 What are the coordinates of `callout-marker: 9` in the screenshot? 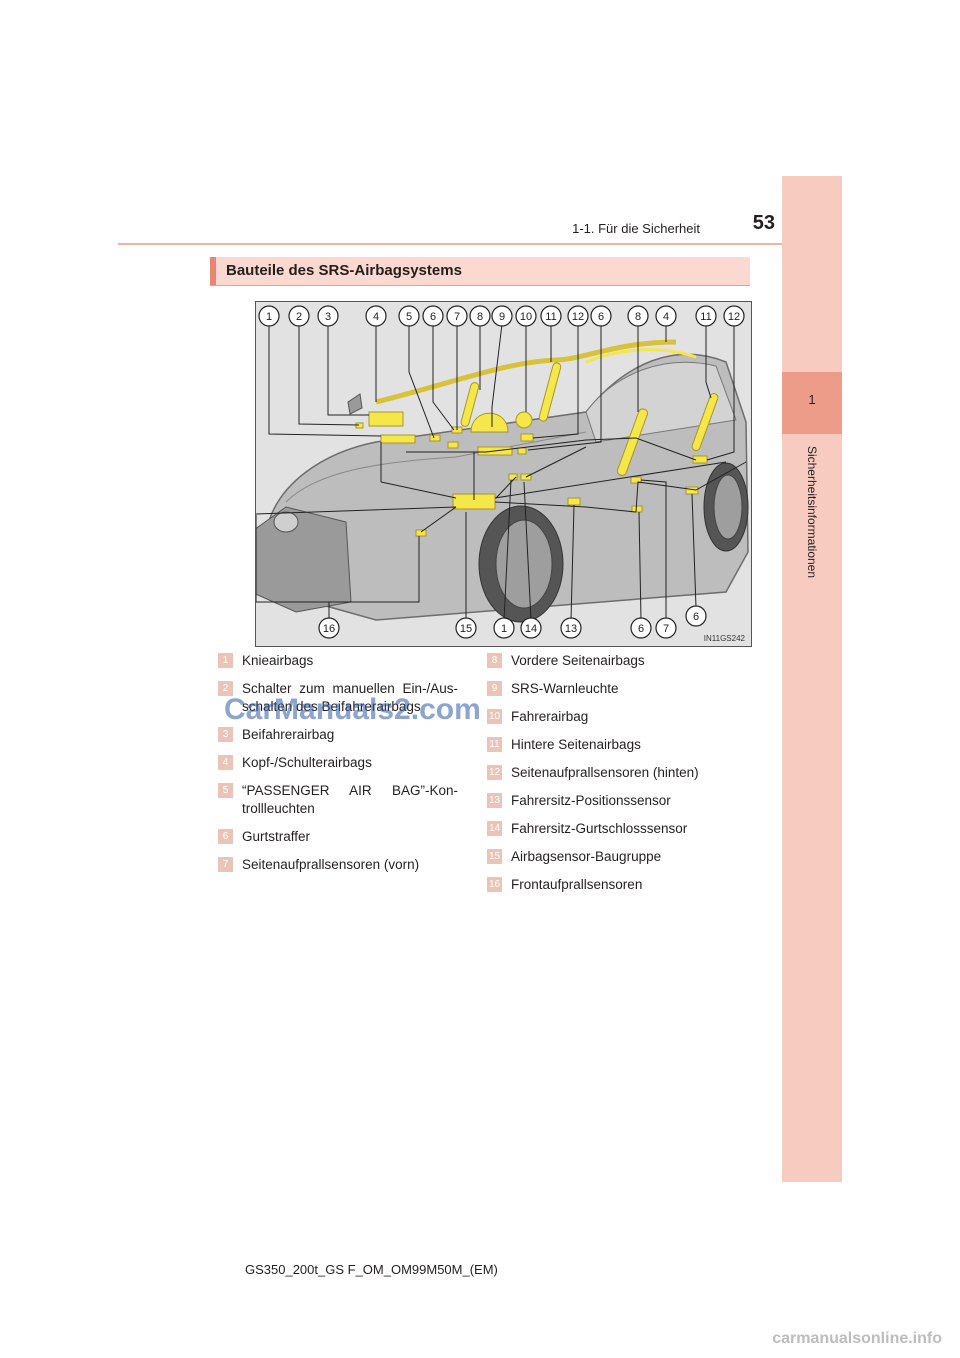 It's located at (502, 316).